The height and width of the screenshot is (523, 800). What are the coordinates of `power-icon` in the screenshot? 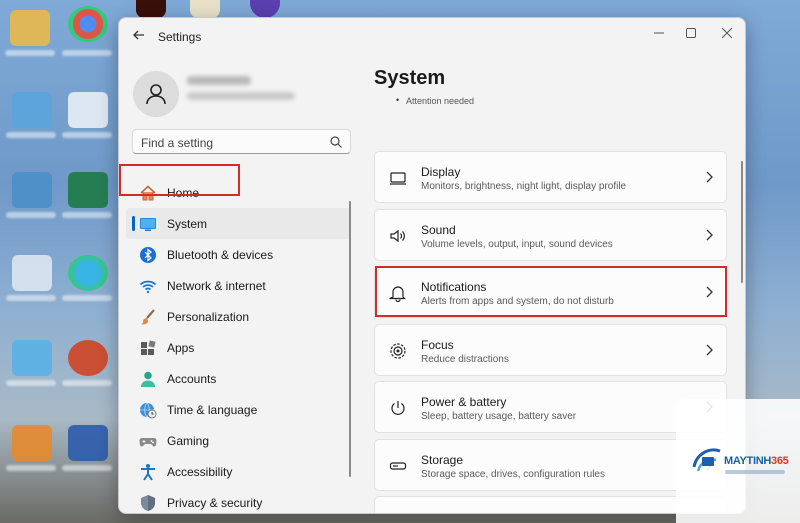 It's located at (398, 408).